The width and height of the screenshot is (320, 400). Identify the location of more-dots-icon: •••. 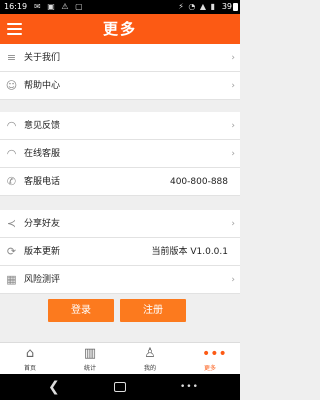
(214, 354).